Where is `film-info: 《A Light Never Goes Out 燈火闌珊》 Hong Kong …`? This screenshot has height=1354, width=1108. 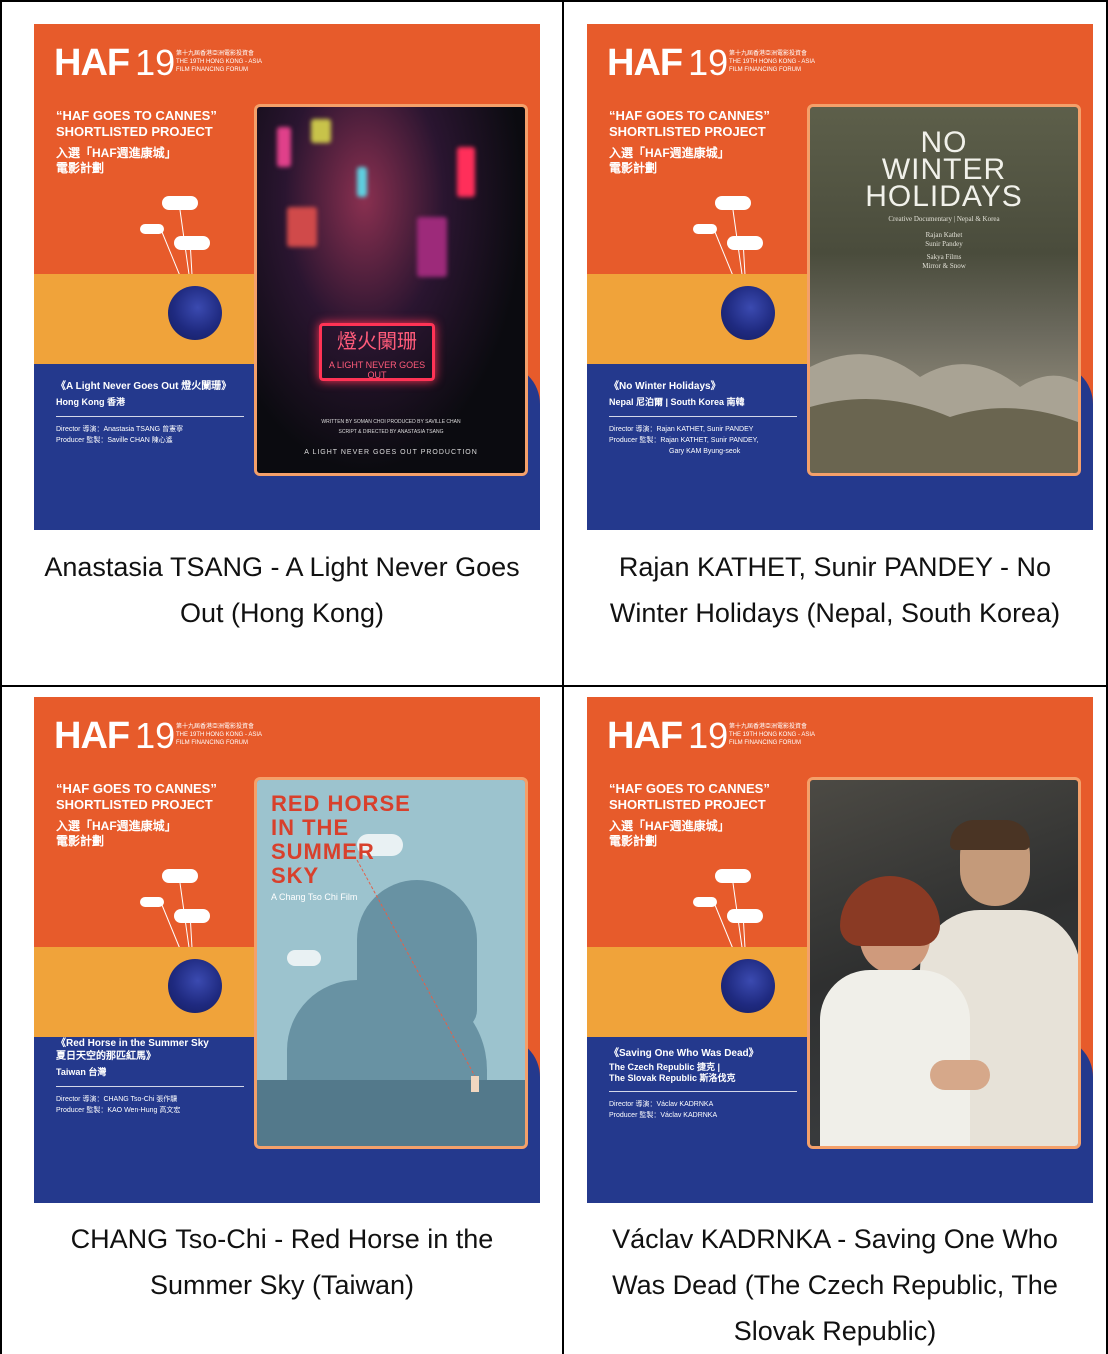 film-info: 《A Light Never Goes Out 燈火闌珊》 Hong Kong … is located at coordinates (161, 413).